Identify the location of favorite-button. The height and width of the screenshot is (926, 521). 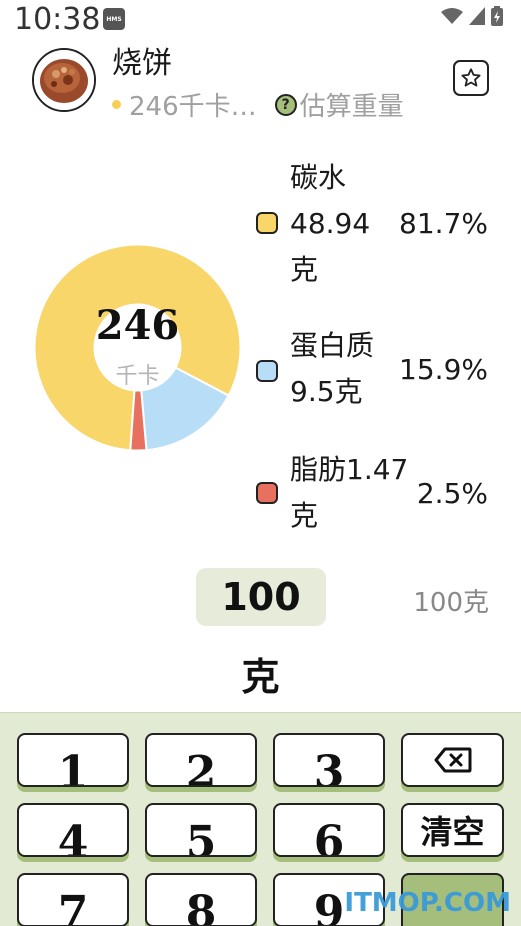
(471, 78).